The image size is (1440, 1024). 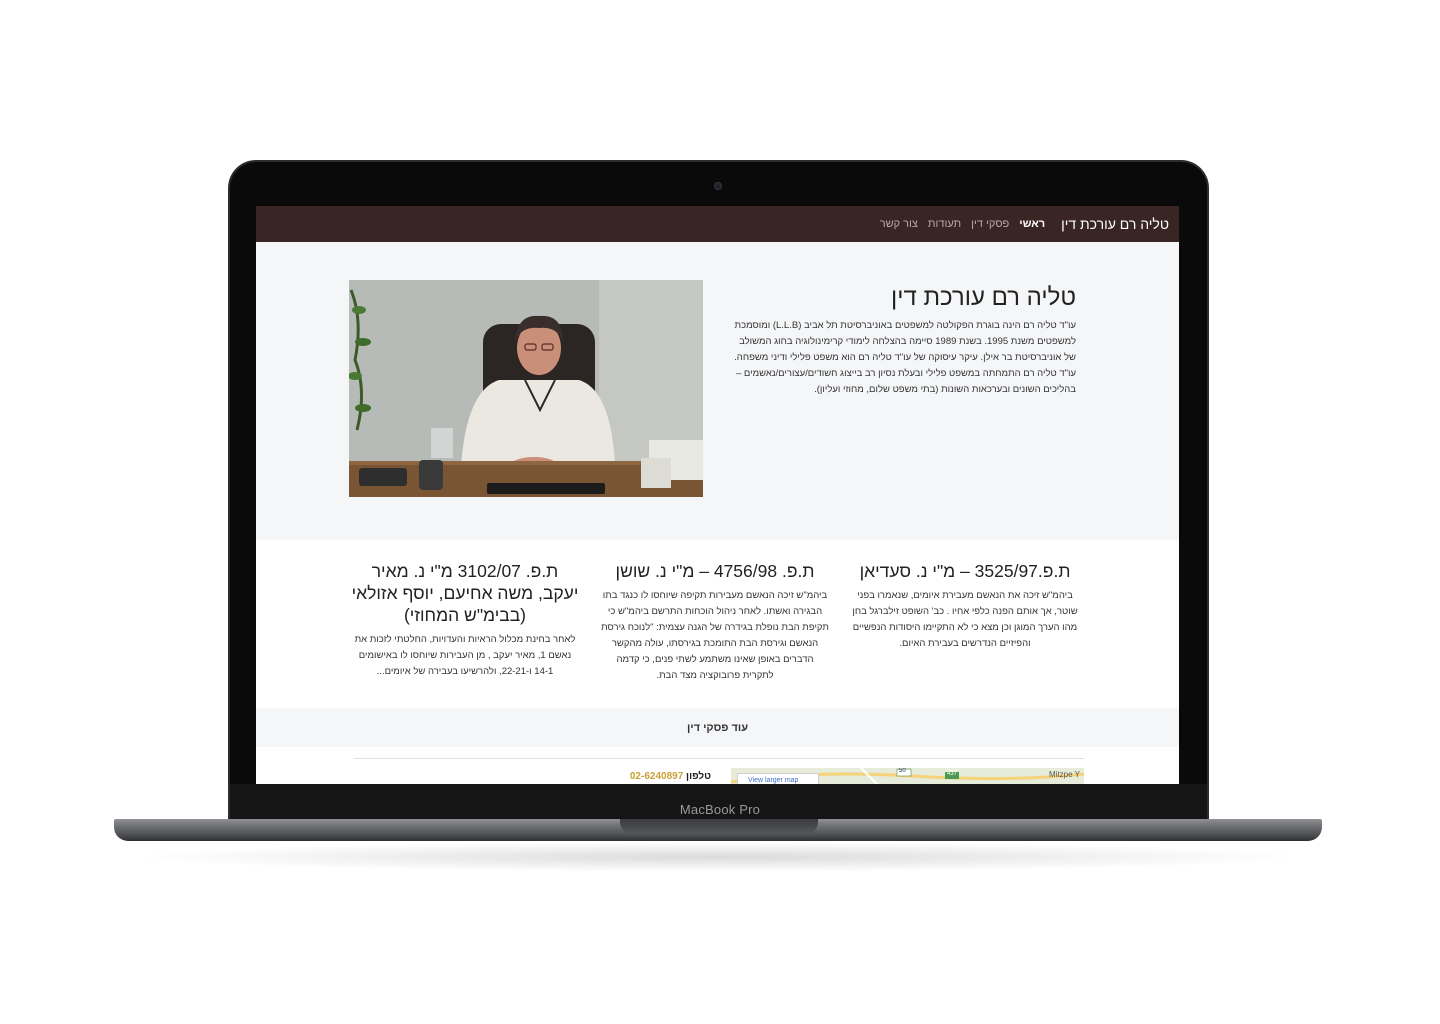 I want to click on map-info-card: View larger map, so click(x=778, y=778).